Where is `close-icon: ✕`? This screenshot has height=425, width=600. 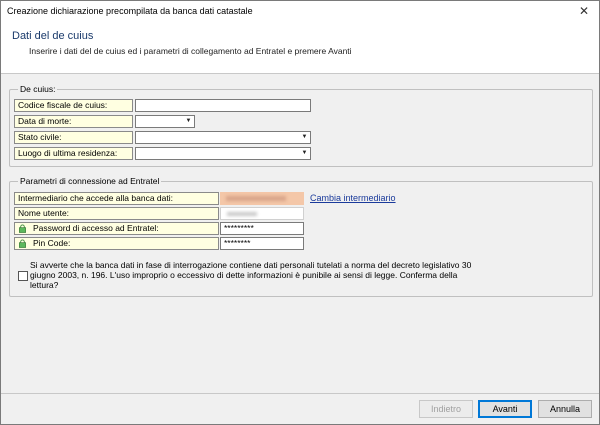
close-icon: ✕ is located at coordinates (584, 11).